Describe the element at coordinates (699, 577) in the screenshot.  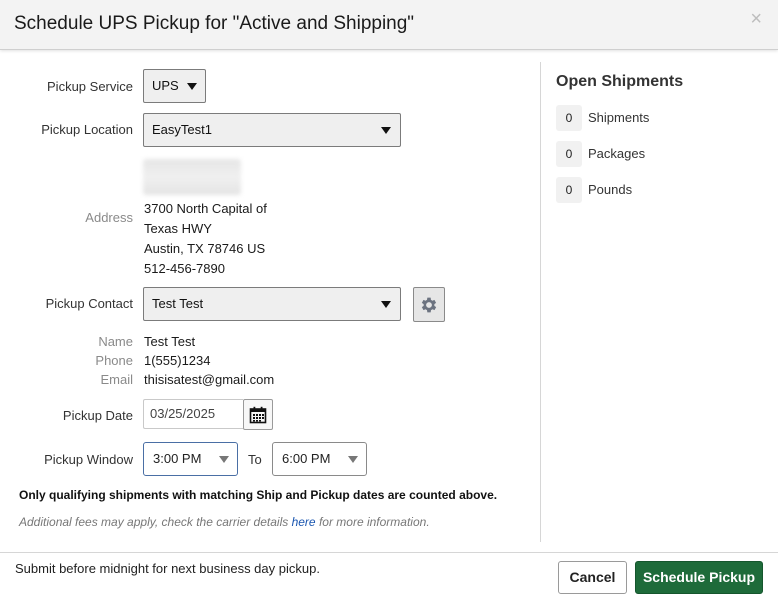
I see `schedule-pickup-button: Schedule Pickup` at that location.